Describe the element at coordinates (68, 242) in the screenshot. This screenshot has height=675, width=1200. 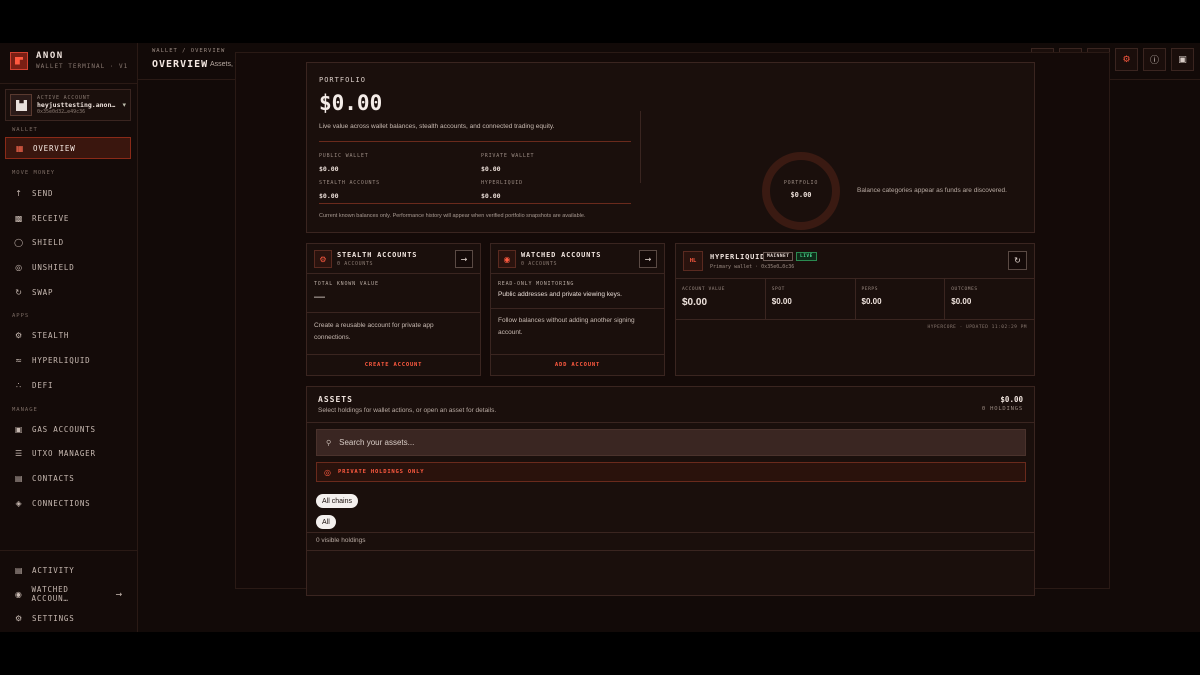
I see `sidebar-item-shield: ◯ SHIELD` at that location.